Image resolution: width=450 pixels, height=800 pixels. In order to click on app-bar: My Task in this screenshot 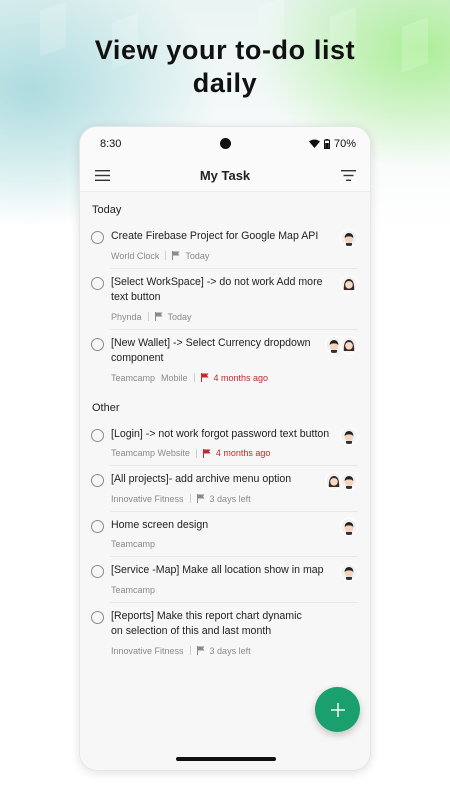, I will do `click(225, 176)`.